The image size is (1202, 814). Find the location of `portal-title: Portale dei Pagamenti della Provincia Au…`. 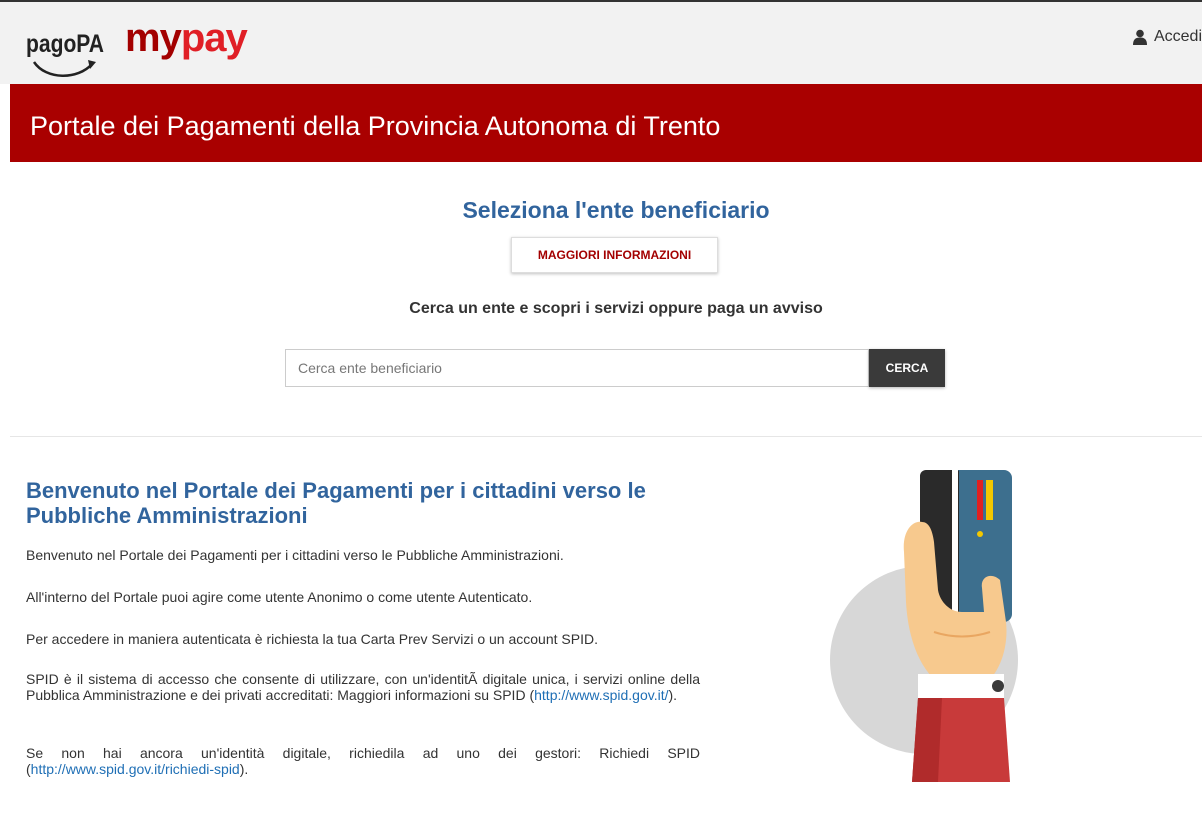

portal-title: Portale dei Pagamenti della Provincia Au… is located at coordinates (375, 126).